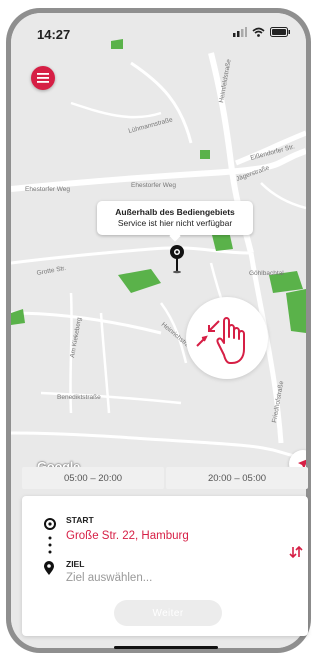 The height and width of the screenshot is (659, 320). I want to click on tooltip-subtitle: Service ist hier nicht verfügbar, so click(175, 223).